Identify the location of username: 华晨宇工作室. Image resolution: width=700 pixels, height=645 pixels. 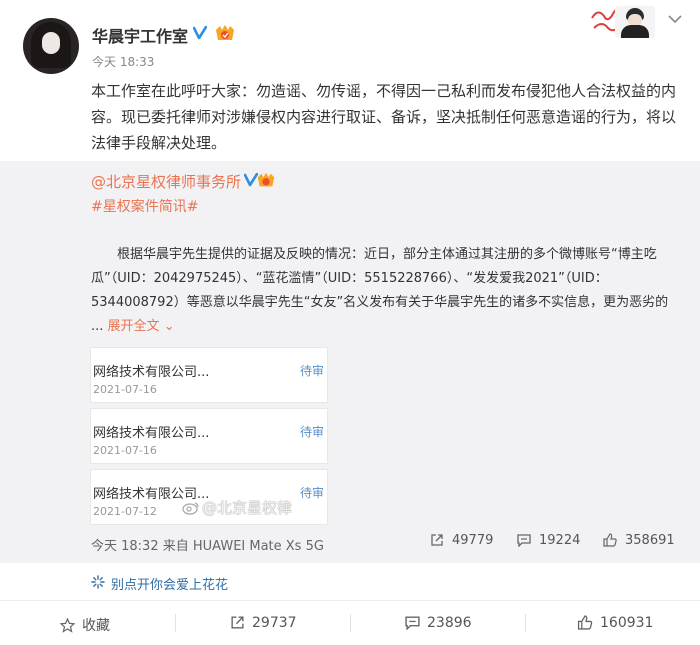
(140, 35).